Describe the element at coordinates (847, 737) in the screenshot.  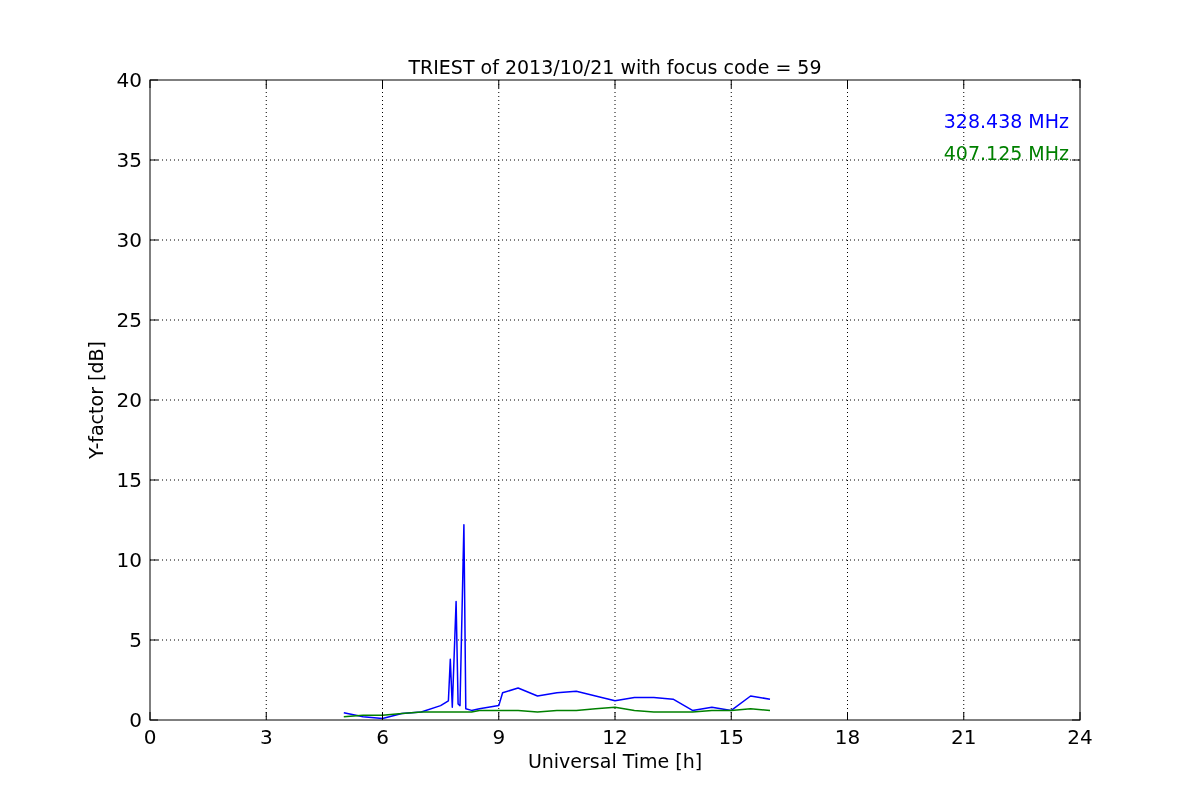
I see `x-tick-label: 18` at that location.